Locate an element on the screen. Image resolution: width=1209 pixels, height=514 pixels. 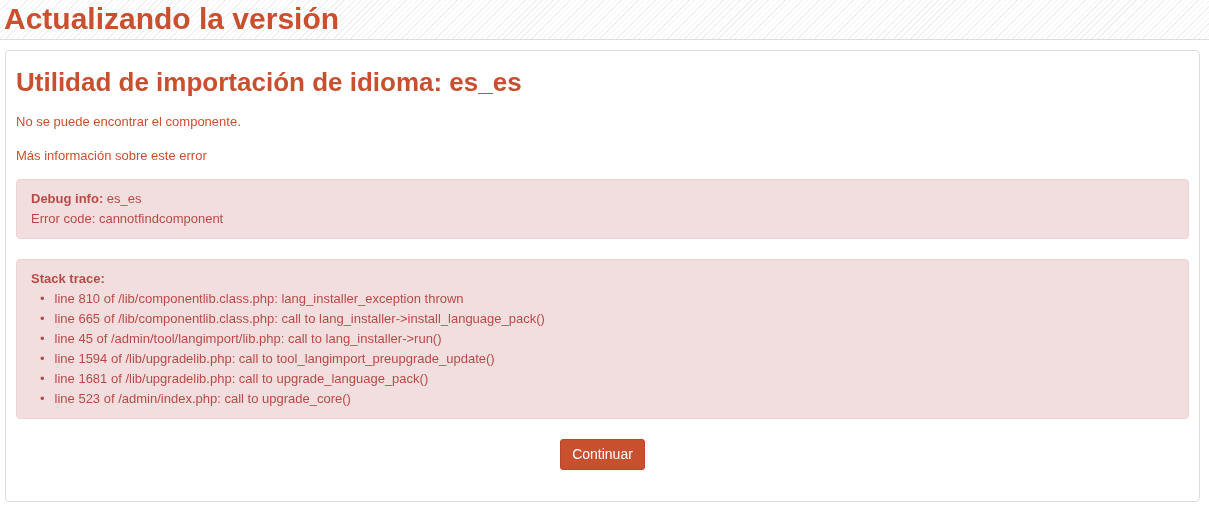
stack-trace-line: line 810 of /lib/componentlib.class.php: lang_installer_exception thrown is located at coordinates (259, 299).